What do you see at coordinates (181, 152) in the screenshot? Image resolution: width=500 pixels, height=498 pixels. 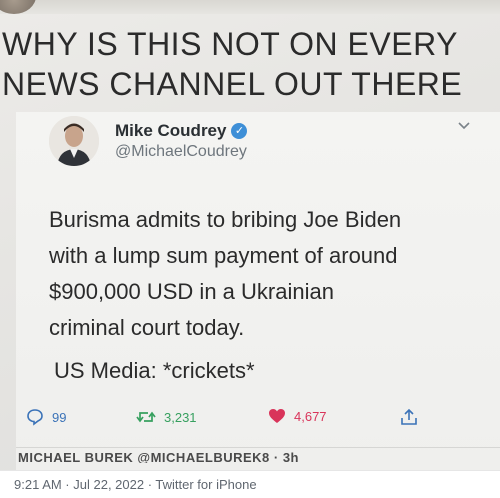 I see `author-handle: @MichaelCoudrey` at bounding box center [181, 152].